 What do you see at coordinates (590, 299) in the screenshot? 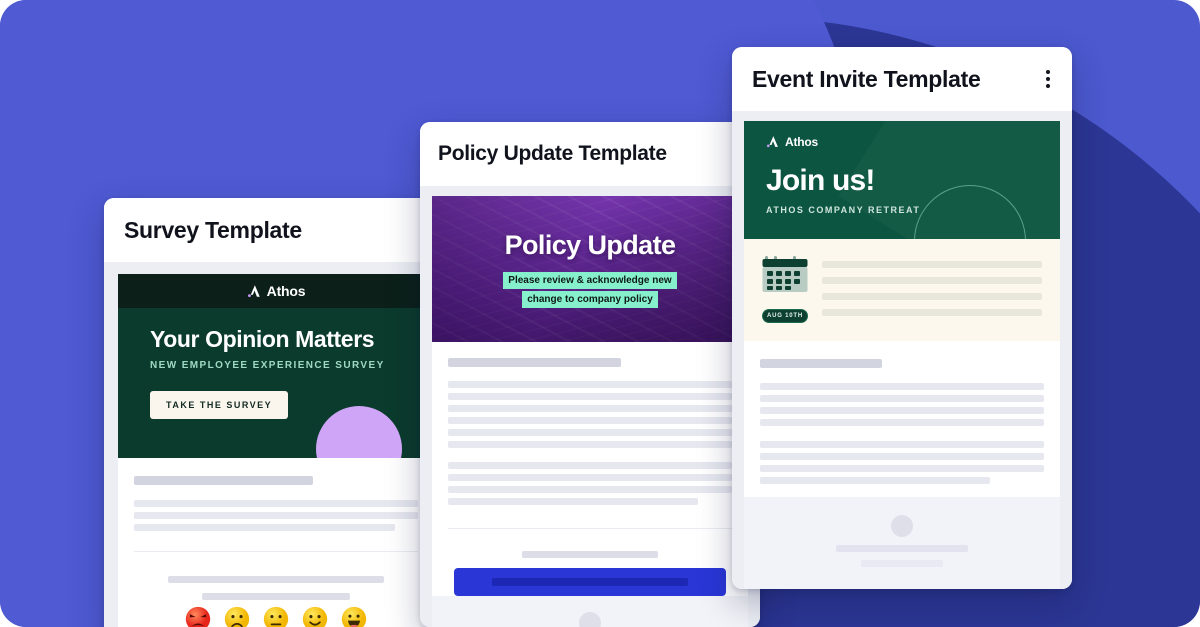
I see `policy-tagline-line-2: change to company policy` at bounding box center [590, 299].